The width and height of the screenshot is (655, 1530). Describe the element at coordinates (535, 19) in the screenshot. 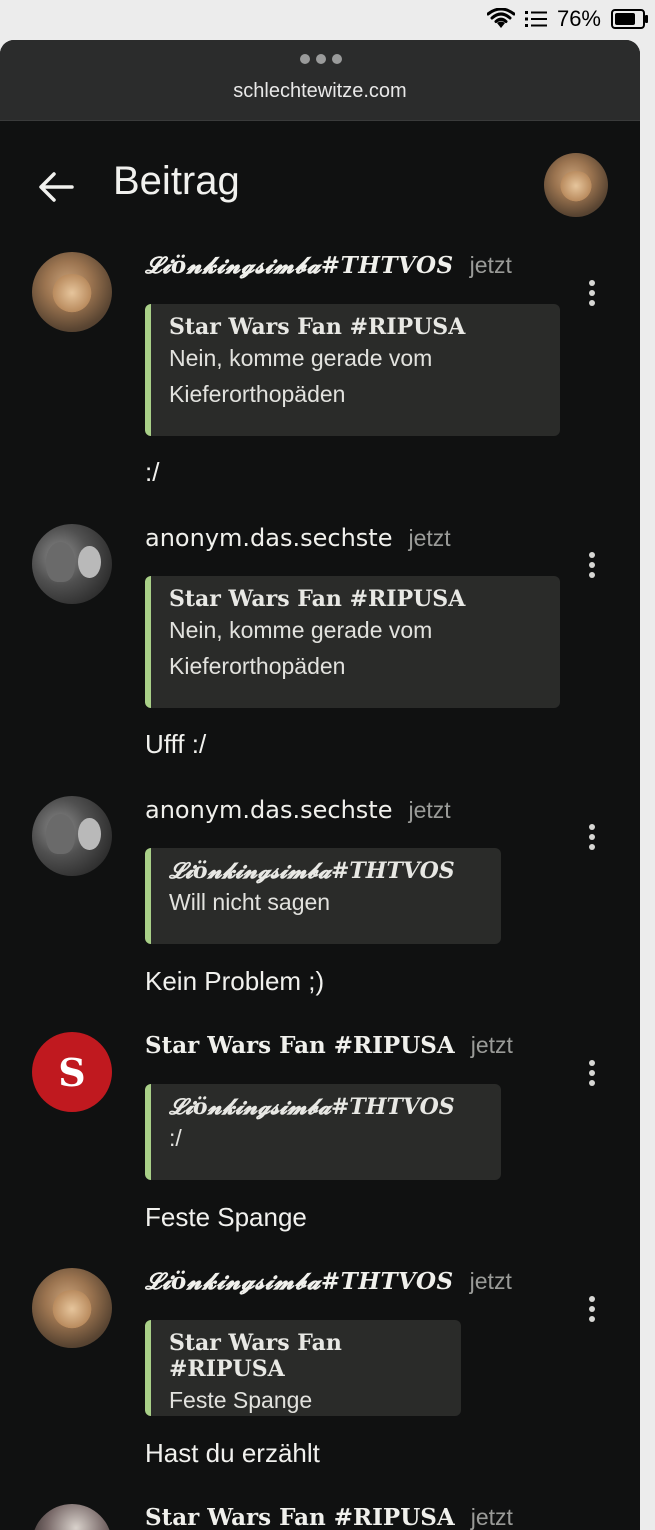

I see `list-icon` at that location.